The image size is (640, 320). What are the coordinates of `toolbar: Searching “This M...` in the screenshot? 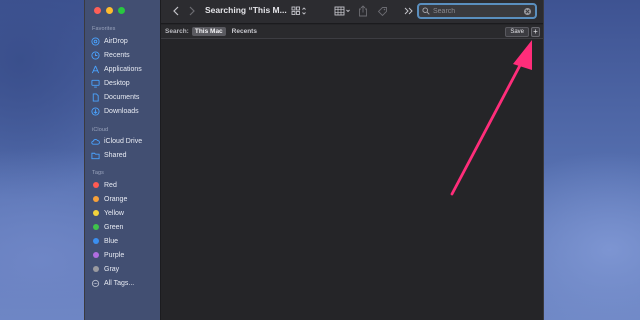 It's located at (352, 12).